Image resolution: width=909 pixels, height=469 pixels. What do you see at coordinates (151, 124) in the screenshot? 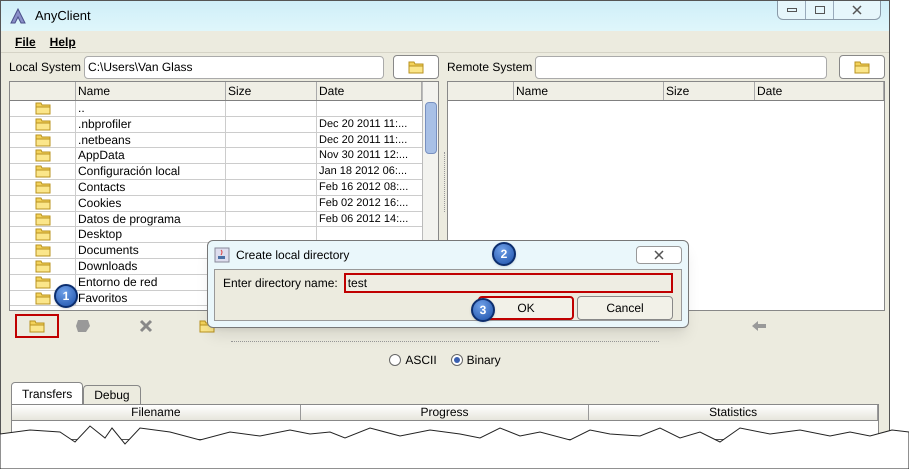
I see `file-name: .nbprofiler` at bounding box center [151, 124].